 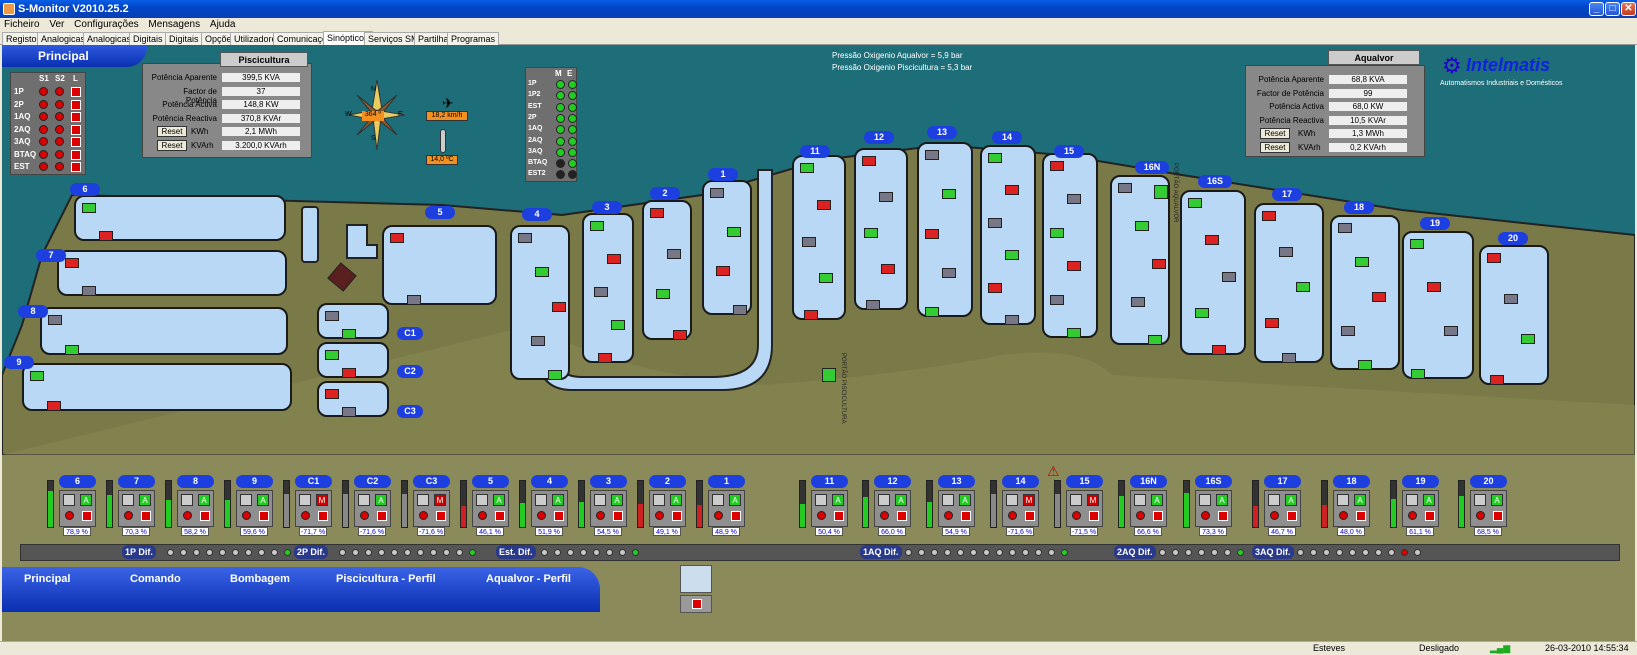 I want to click on card-17: A, so click(x=1282, y=508).